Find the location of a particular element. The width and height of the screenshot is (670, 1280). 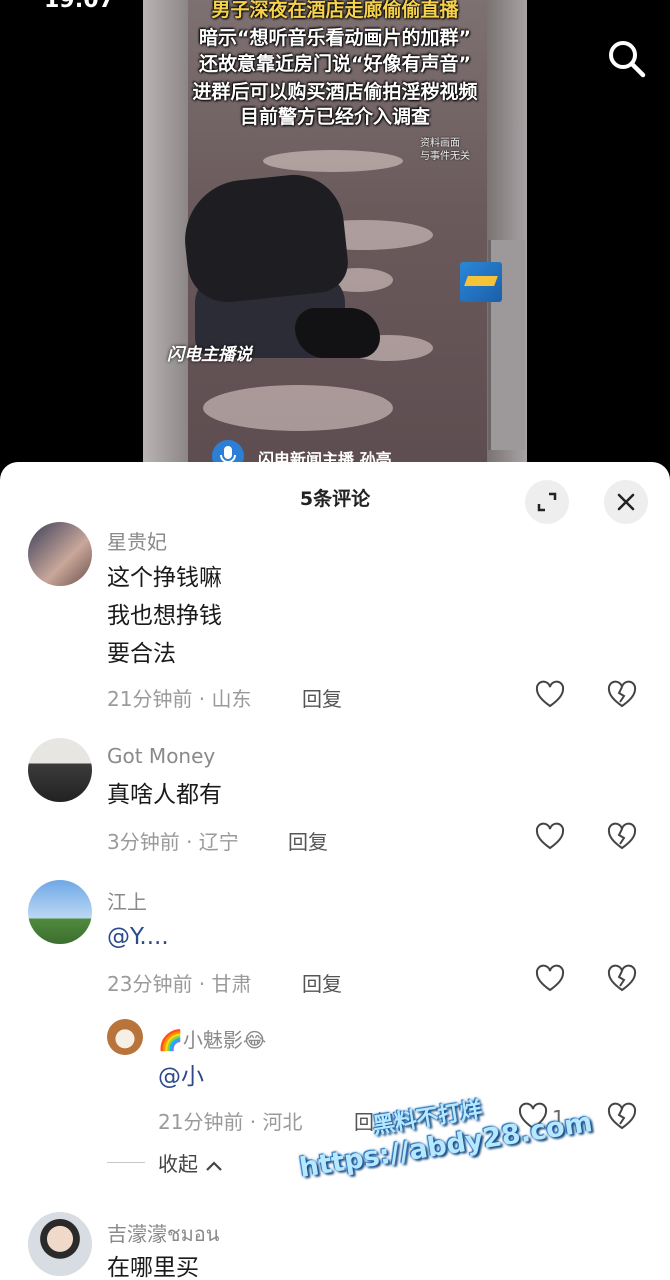

comment-text: 这个挣钱嘛 is located at coordinates (164, 578).